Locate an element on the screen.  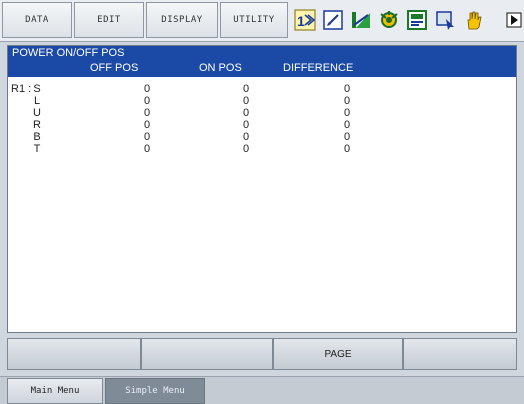
gear-icon is located at coordinates (389, 20).